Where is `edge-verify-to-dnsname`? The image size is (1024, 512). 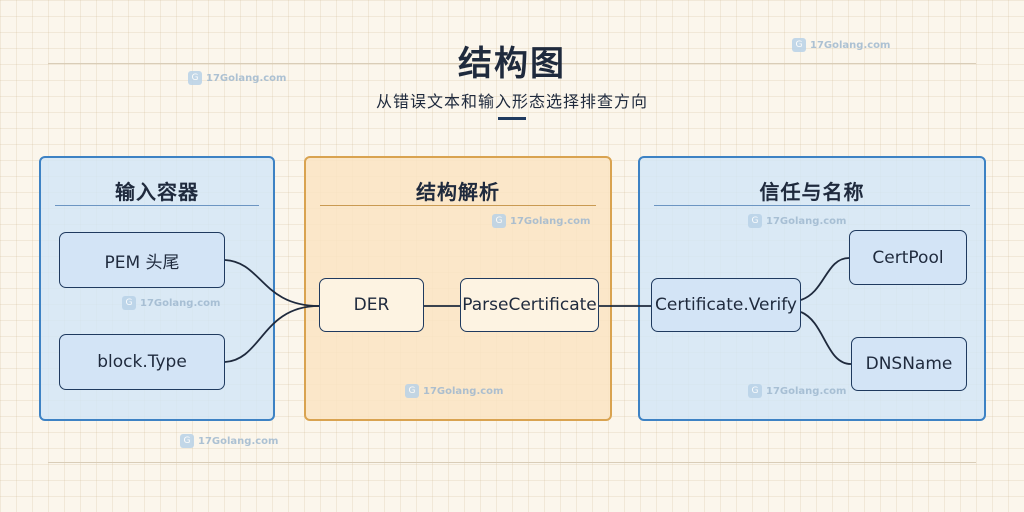 edge-verify-to-dnsname is located at coordinates (826, 338).